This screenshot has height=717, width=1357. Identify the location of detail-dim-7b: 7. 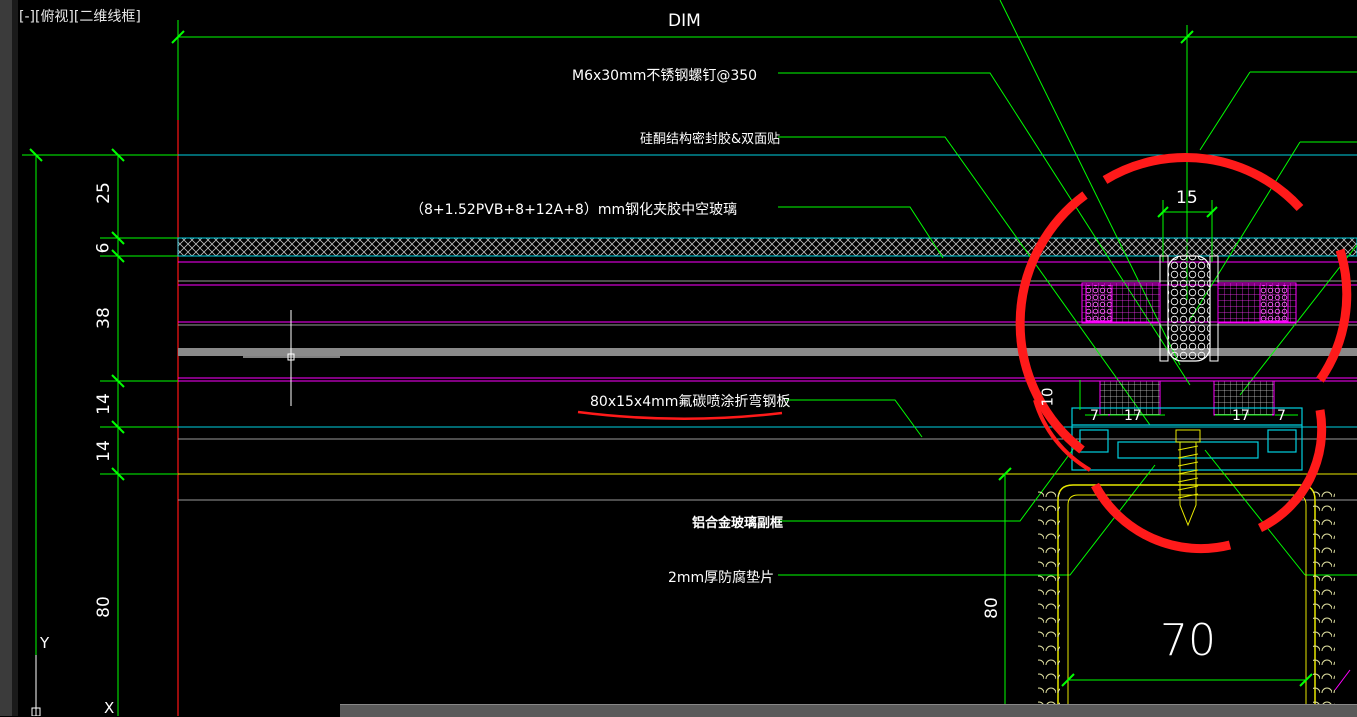
(1281, 416).